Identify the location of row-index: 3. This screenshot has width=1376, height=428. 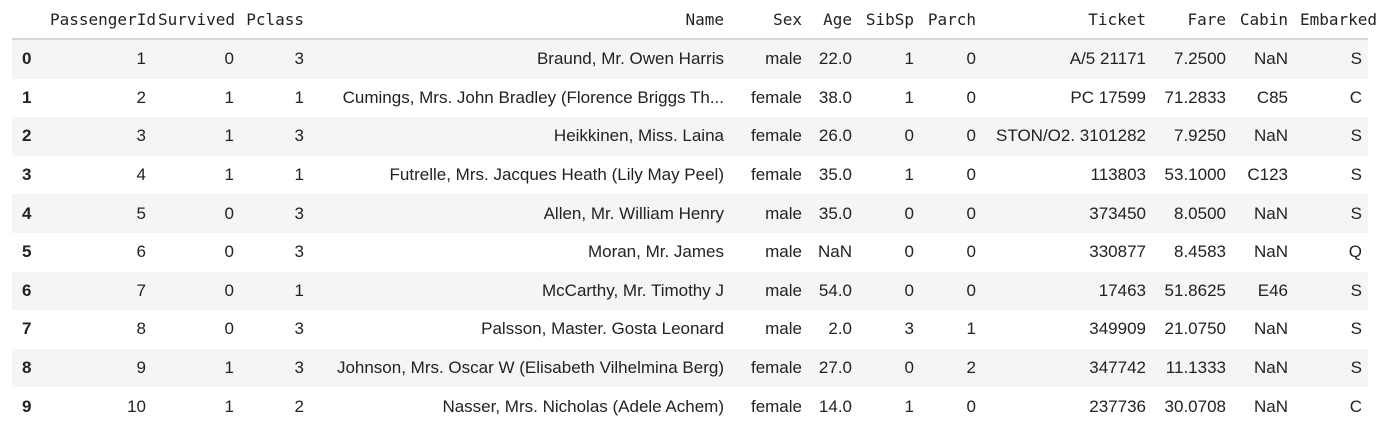
(27, 175).